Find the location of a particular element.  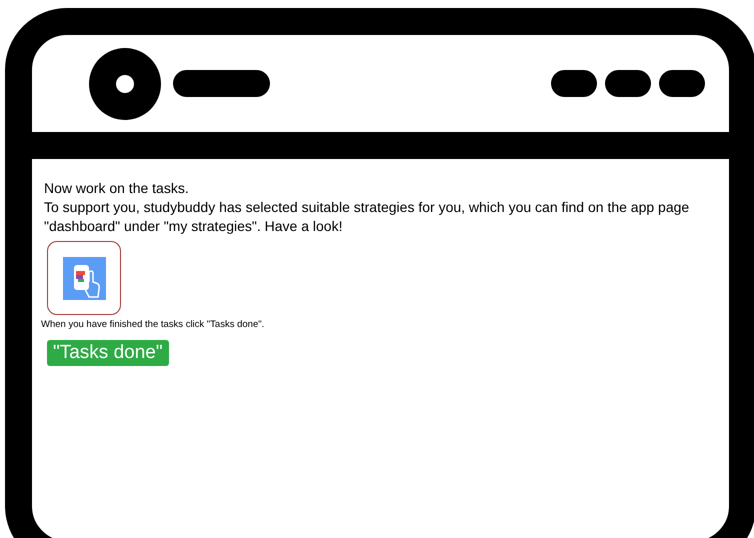

camera-icon is located at coordinates (125, 84).